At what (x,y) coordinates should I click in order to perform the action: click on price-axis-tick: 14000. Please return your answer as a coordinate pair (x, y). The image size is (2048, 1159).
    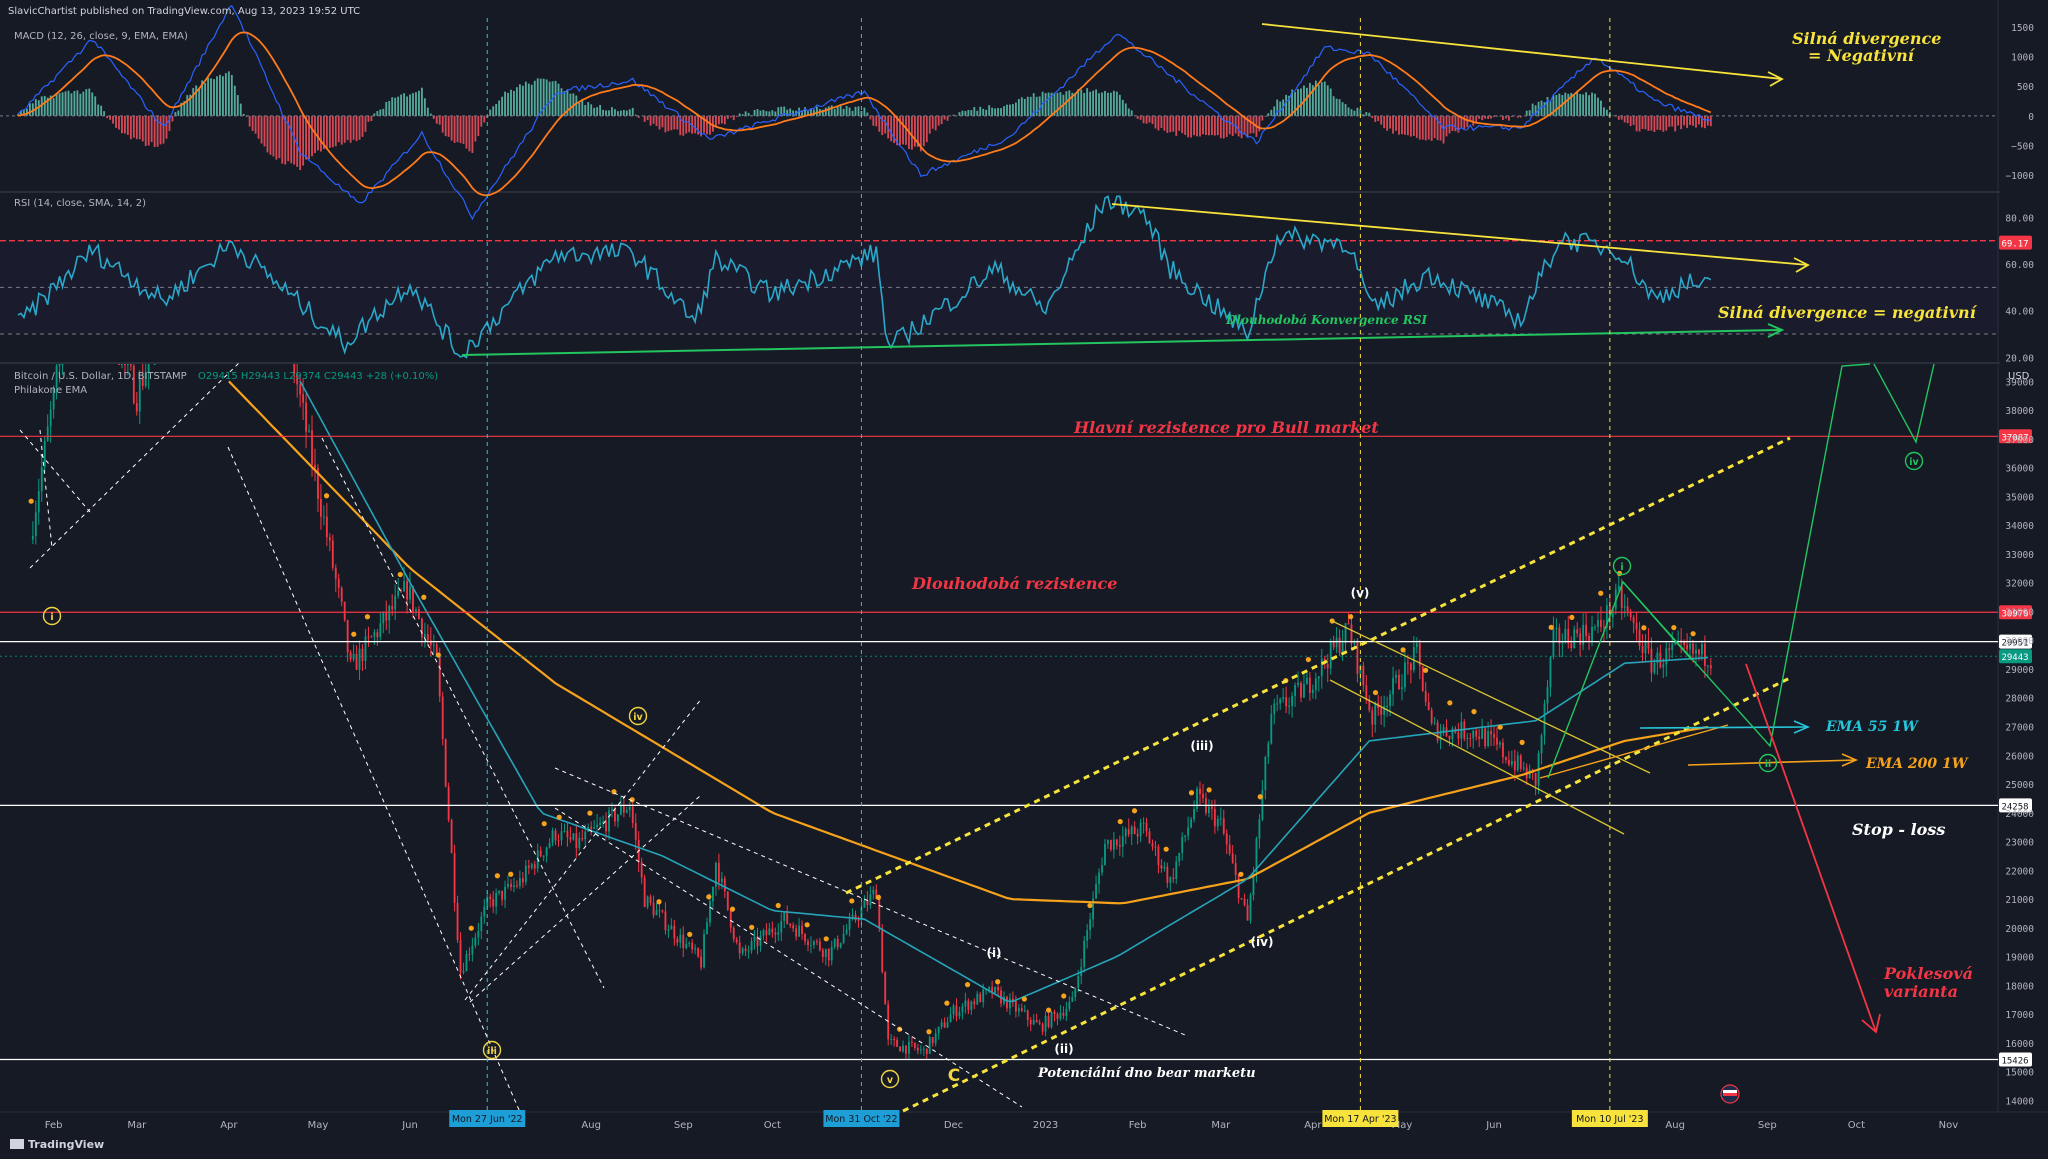
    Looking at the image, I should click on (2019, 1101).